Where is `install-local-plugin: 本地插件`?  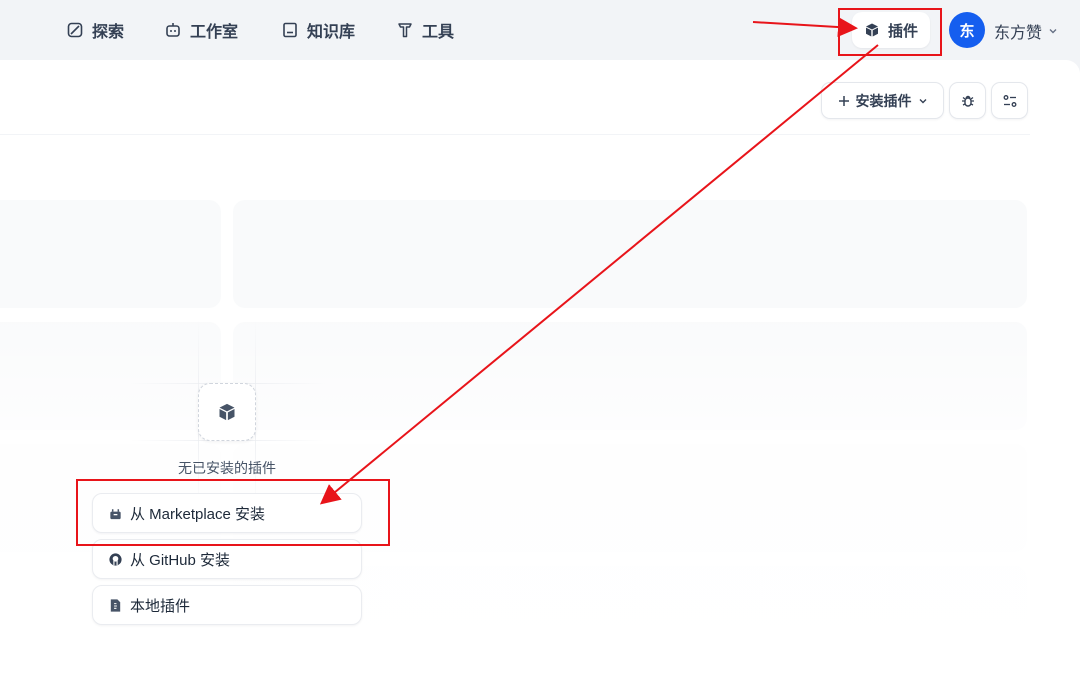
install-local-plugin: 本地插件 is located at coordinates (227, 605).